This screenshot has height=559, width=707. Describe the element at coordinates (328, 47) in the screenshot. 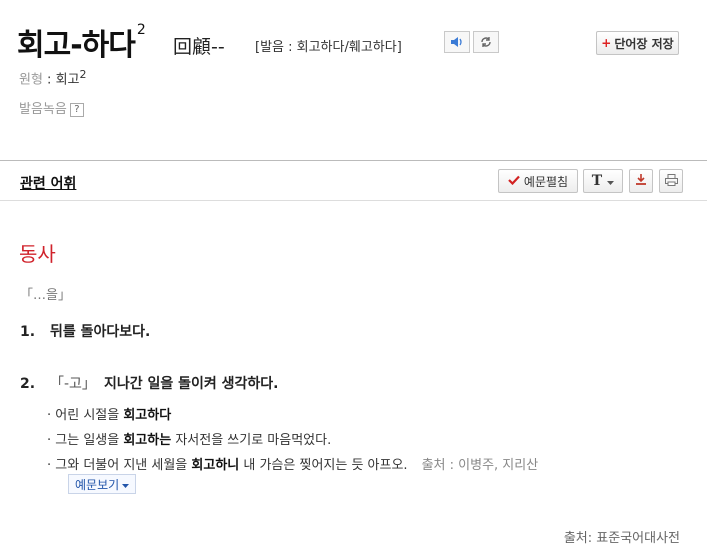

I see `pronunciation: [발음 : 회고하다/훼고하다]` at that location.